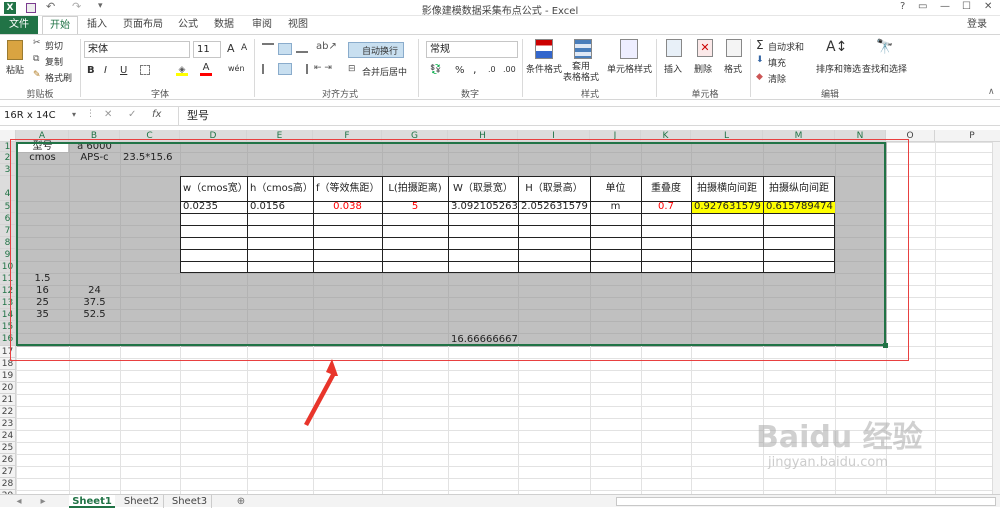 The height and width of the screenshot is (508, 1000). What do you see at coordinates (156, 114) in the screenshot?
I see `insert-function-button: fx` at bounding box center [156, 114].